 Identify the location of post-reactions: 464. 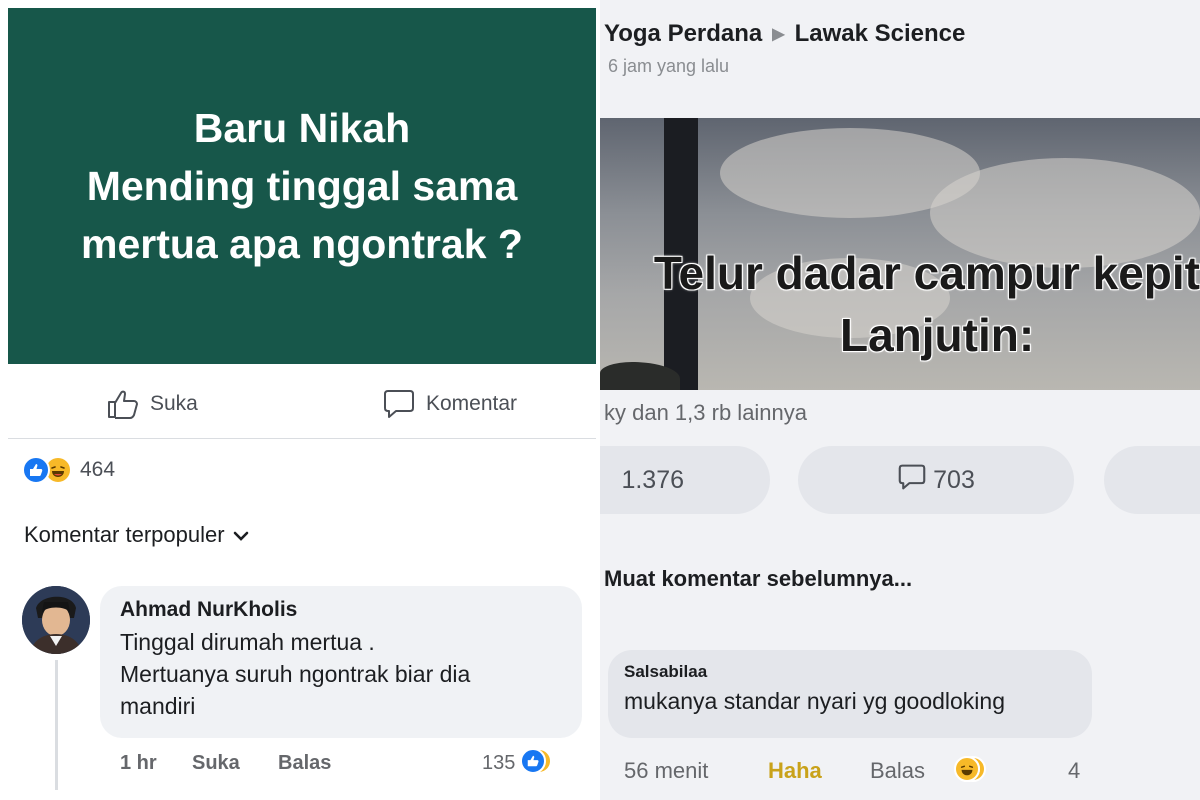
(68, 470).